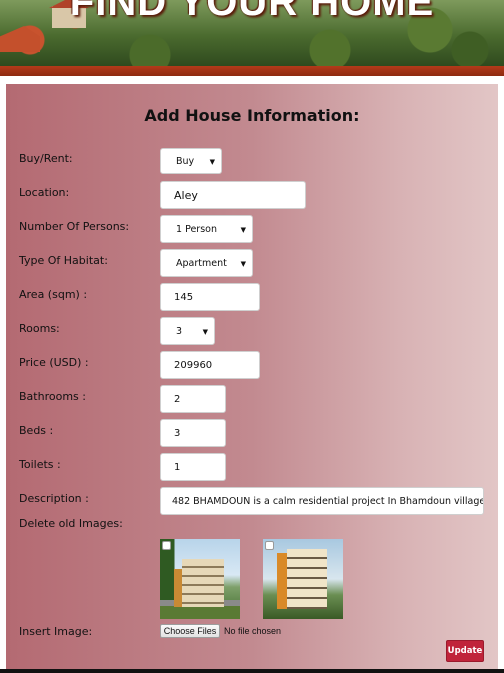 The width and height of the screenshot is (504, 673). Describe the element at coordinates (193, 365) in the screenshot. I see `price-value: 209960` at that location.